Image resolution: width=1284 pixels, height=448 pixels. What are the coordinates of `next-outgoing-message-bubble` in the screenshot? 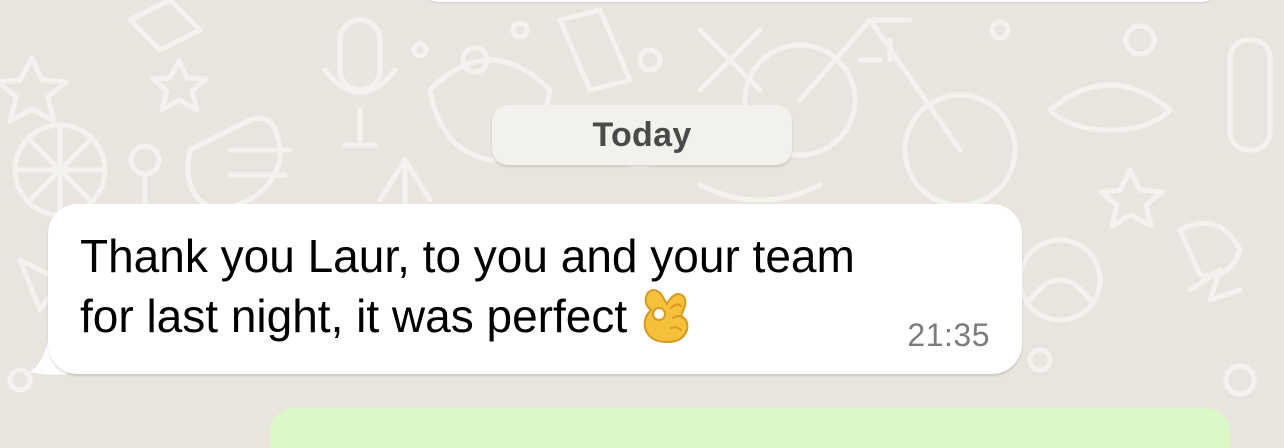 It's located at (750, 428).